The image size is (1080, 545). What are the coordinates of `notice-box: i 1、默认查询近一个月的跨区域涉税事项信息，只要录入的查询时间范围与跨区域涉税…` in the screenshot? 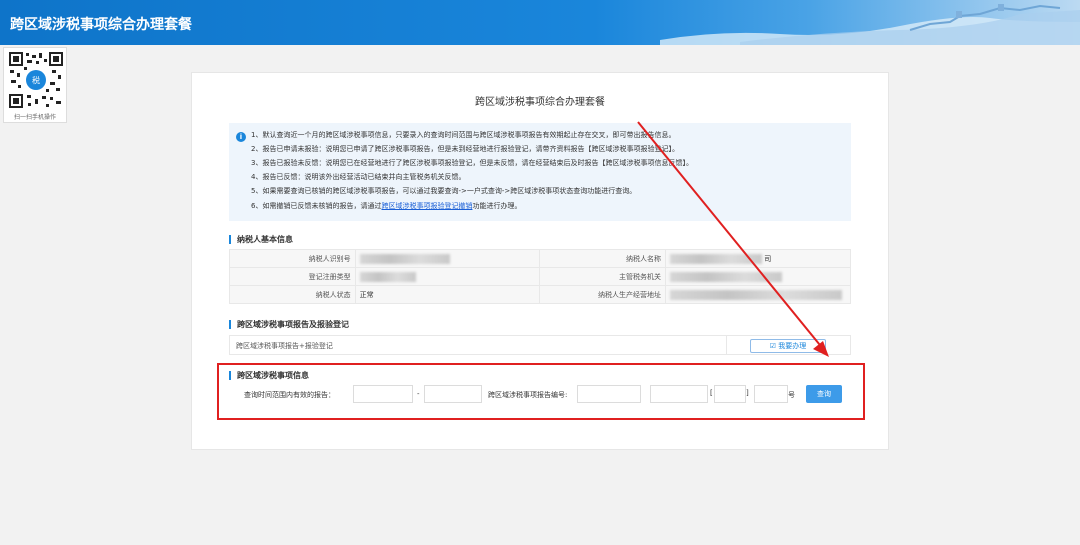 It's located at (540, 172).